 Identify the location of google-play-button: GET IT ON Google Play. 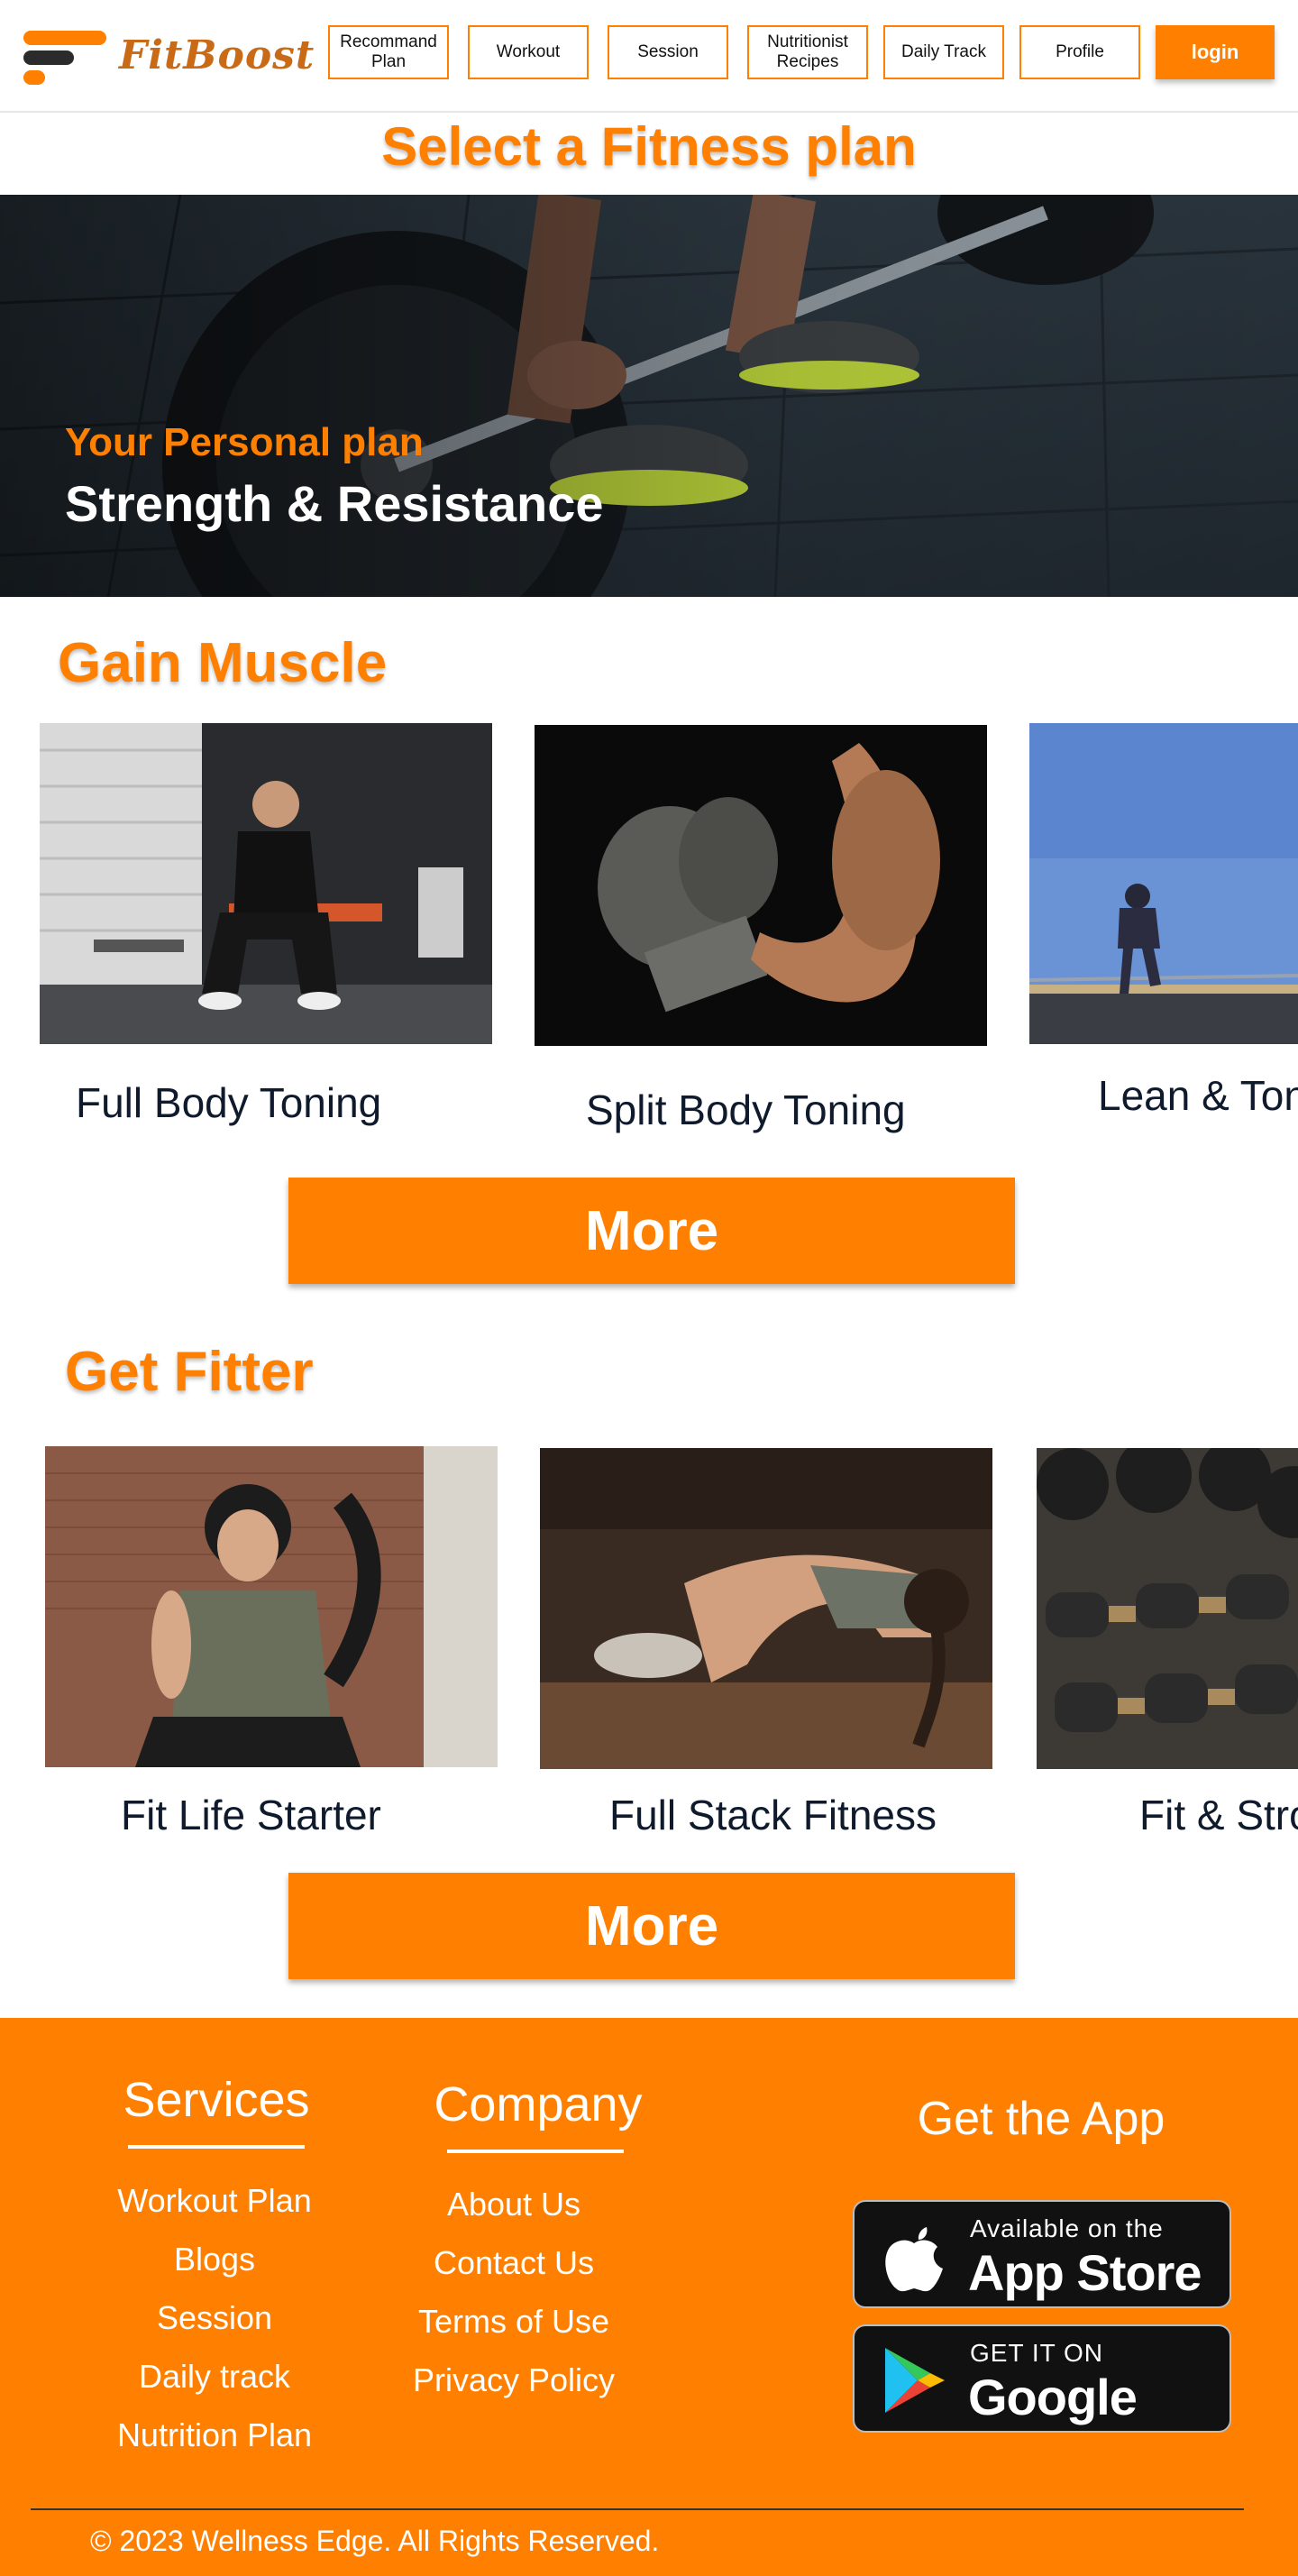
(1042, 2378).